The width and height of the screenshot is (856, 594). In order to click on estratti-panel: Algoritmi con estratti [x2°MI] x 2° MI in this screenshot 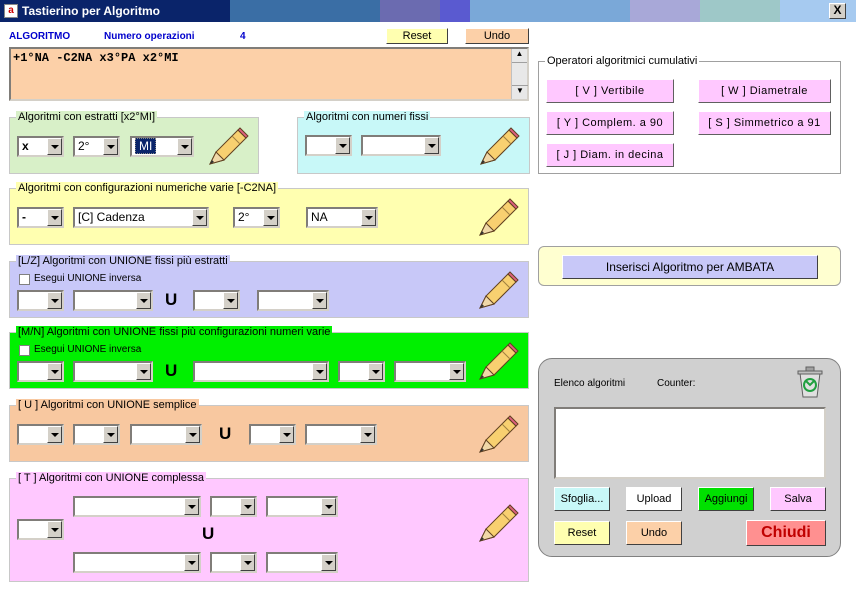, I will do `click(134, 142)`.